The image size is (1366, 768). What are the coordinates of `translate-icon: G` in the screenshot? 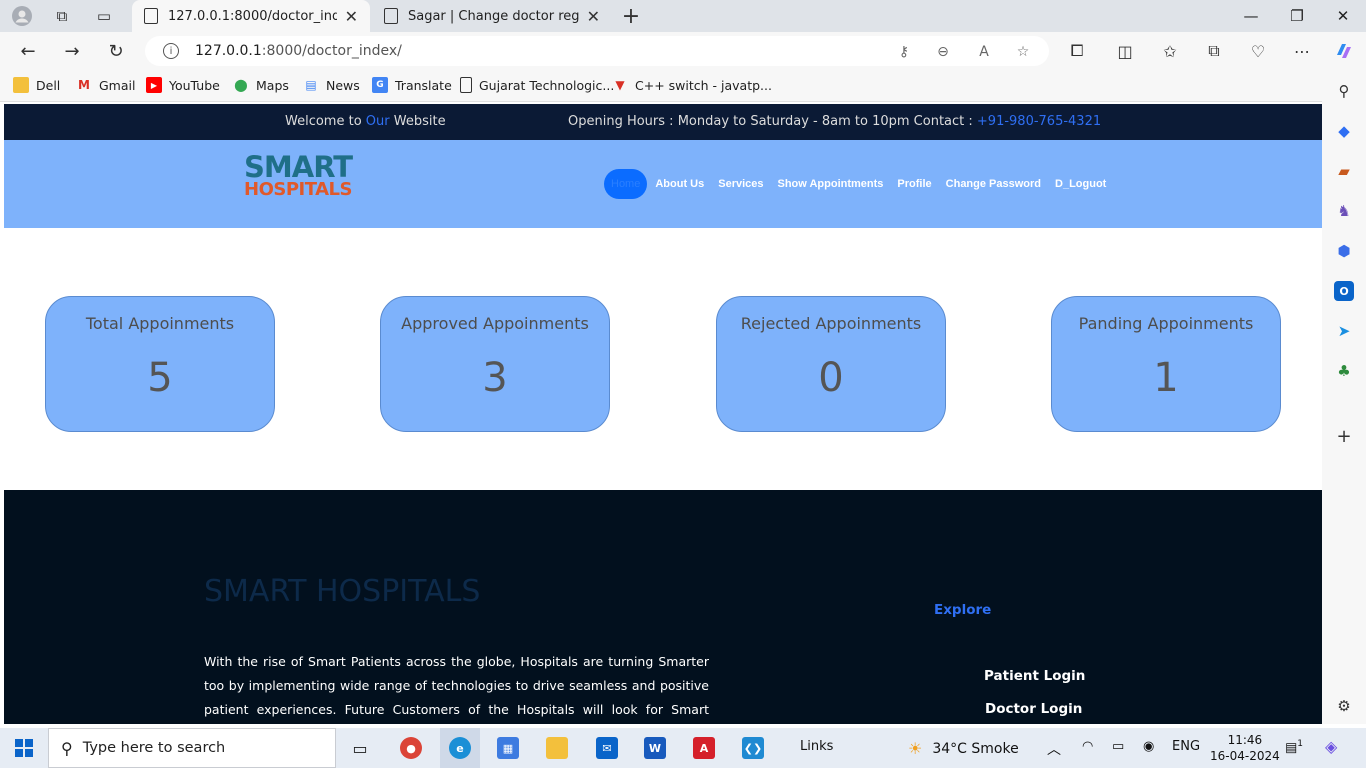 It's located at (380, 85).